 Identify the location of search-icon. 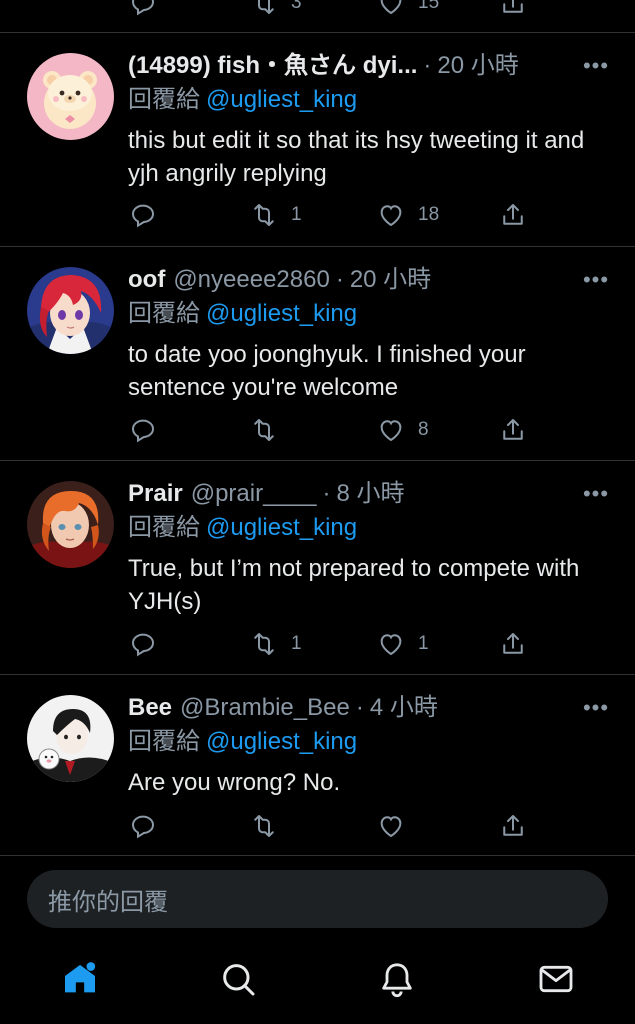
(239, 980).